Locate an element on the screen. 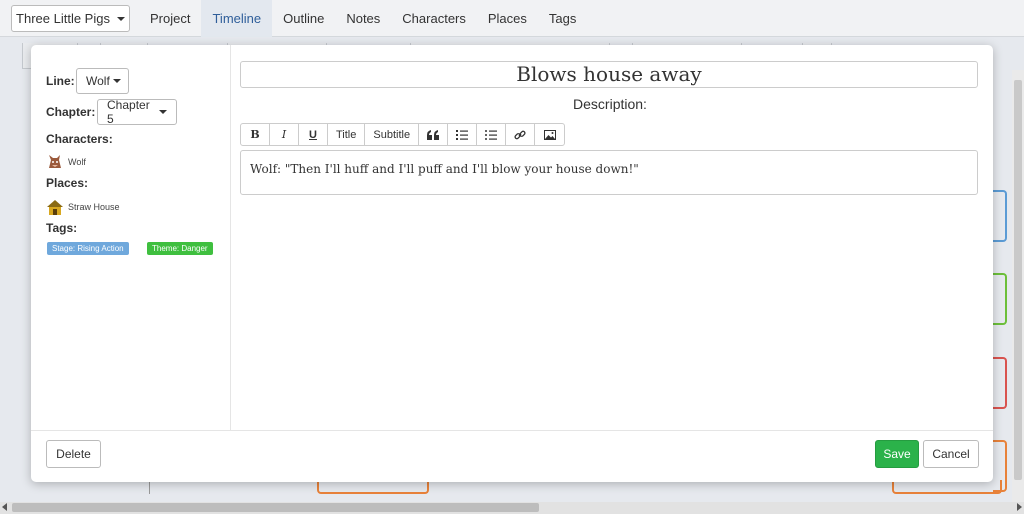 The width and height of the screenshot is (1024, 514). tab-label: Notes is located at coordinates (363, 18).